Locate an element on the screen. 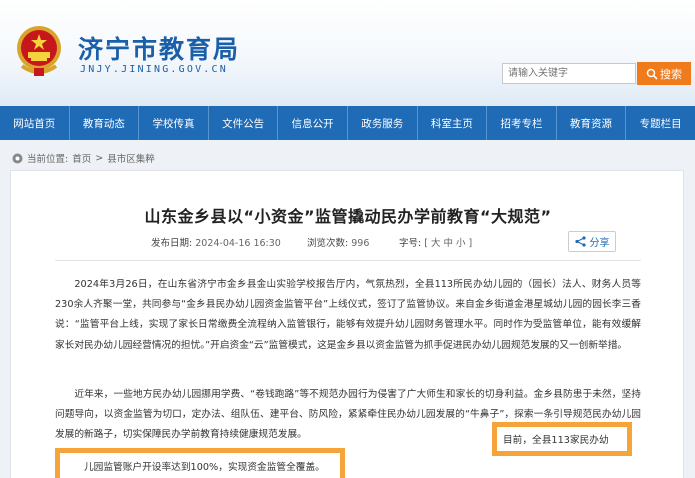  nav-item-school-news: 学校传真 is located at coordinates (174, 123).